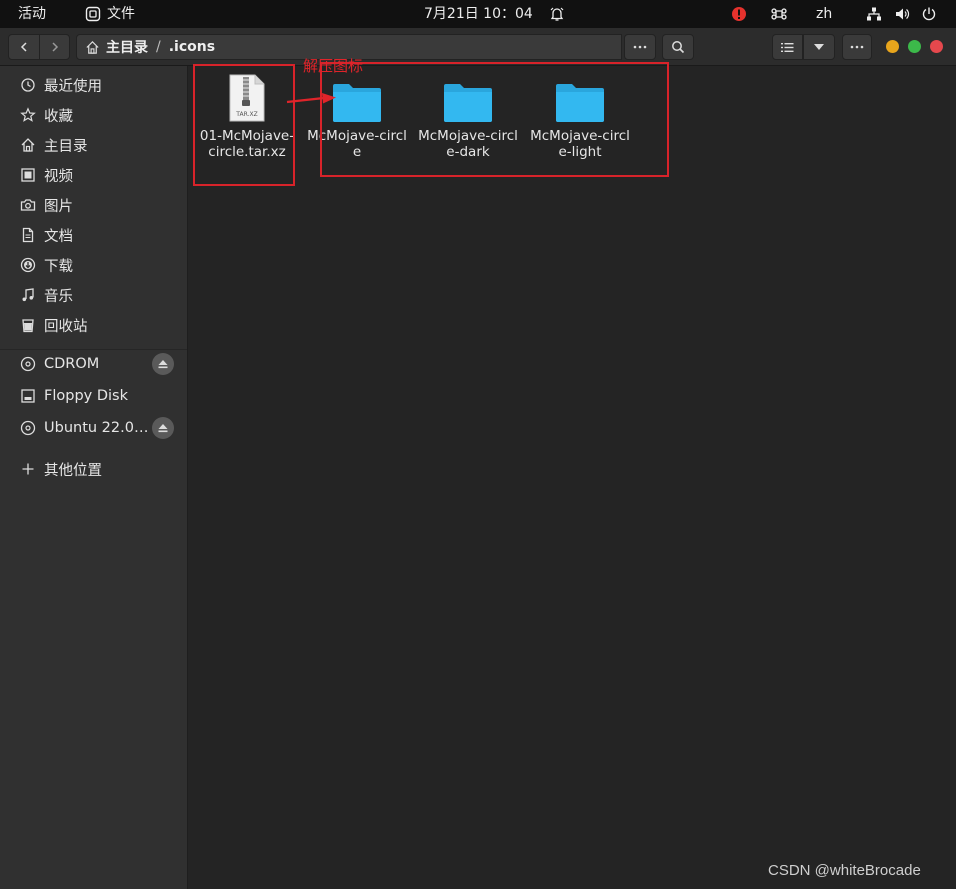 The height and width of the screenshot is (889, 956). I want to click on annotation-box-folders, so click(494, 119).